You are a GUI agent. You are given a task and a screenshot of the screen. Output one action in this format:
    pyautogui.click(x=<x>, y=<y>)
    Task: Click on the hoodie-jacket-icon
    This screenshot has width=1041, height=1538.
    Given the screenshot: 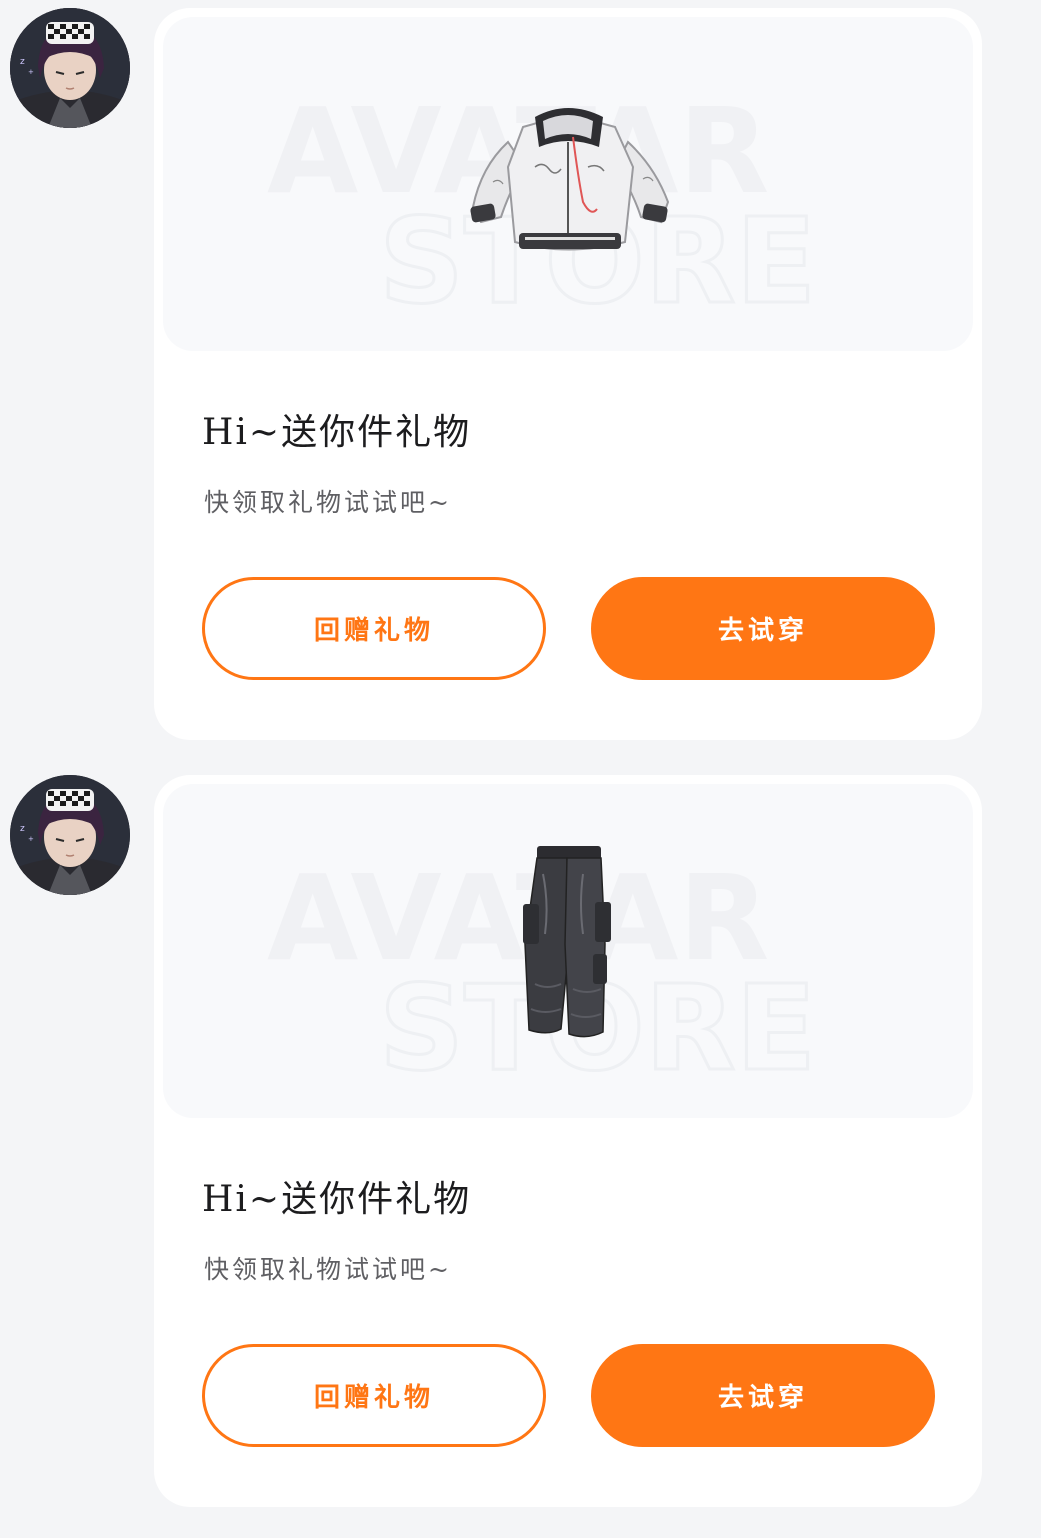 What is the action you would take?
    pyautogui.click(x=570, y=179)
    